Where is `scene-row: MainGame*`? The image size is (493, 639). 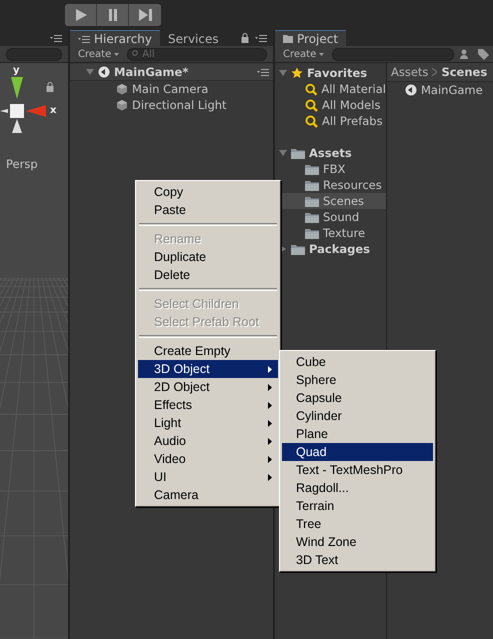
scene-row: MainGame* is located at coordinates (171, 72).